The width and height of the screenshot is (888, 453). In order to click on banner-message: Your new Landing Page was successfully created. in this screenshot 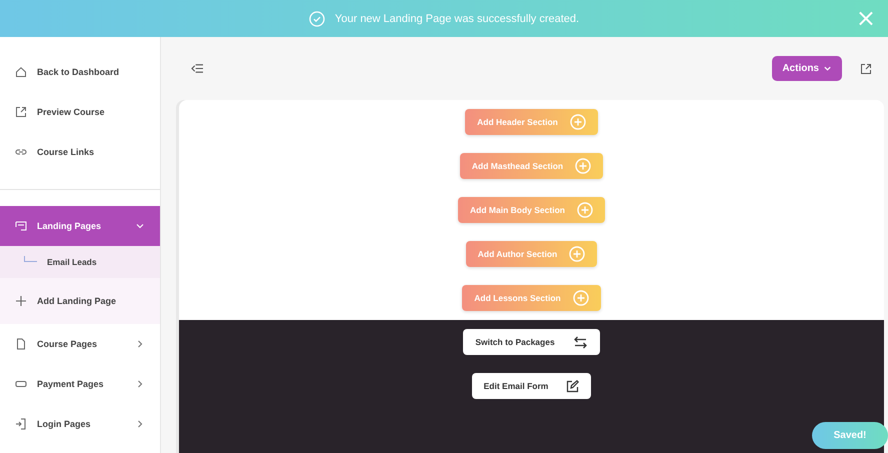, I will do `click(457, 18)`.